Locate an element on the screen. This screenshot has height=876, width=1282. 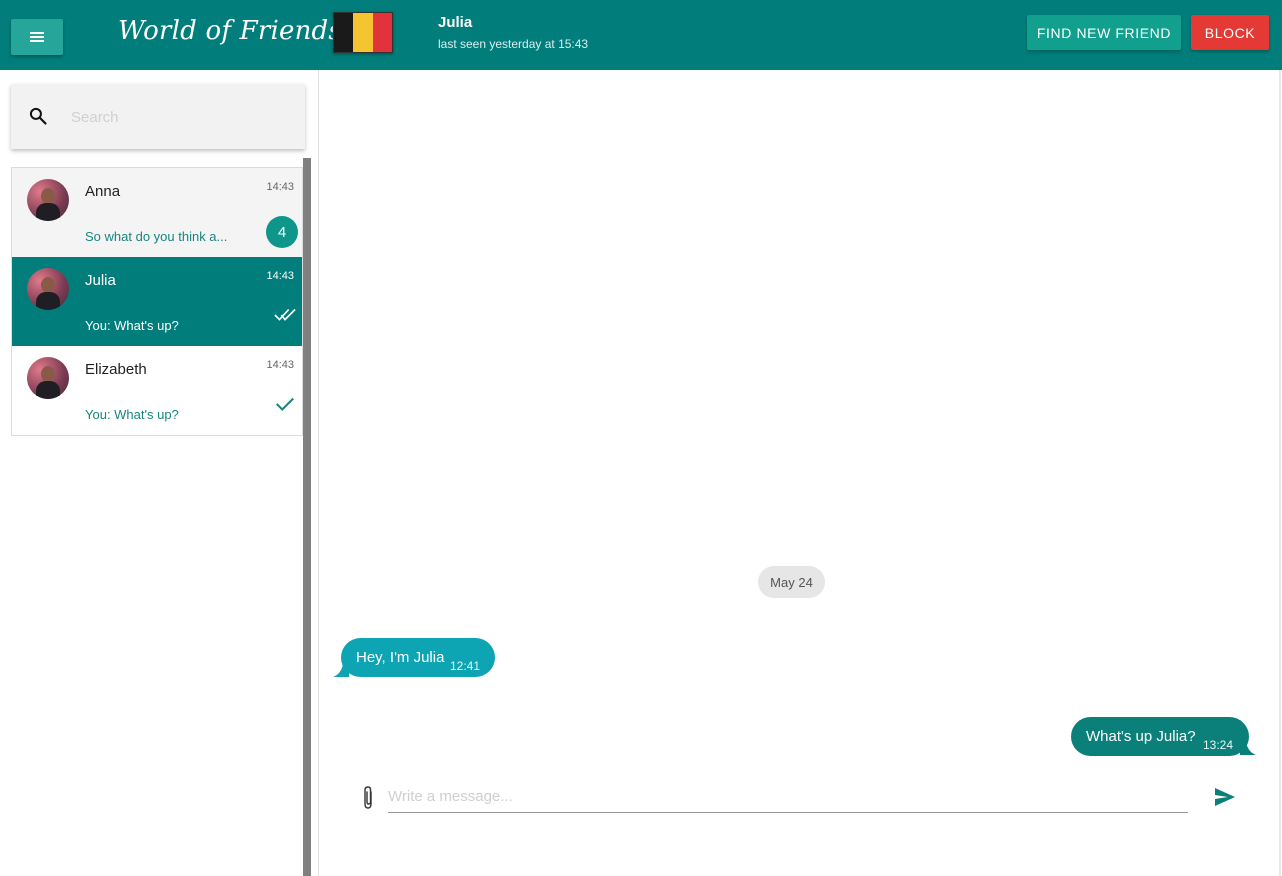
conversation-name: Anna is located at coordinates (103, 191).